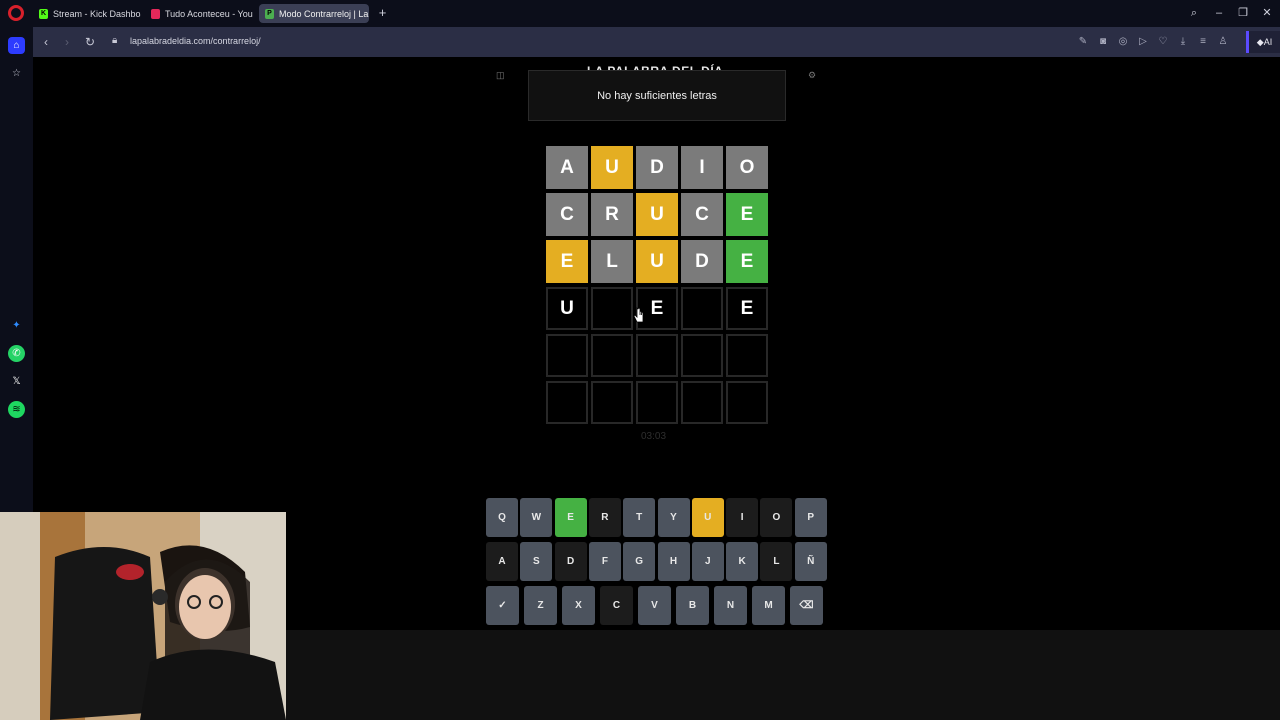 The height and width of the screenshot is (720, 1280). Describe the element at coordinates (43, 13) in the screenshot. I see `tab-favicon-icon: K` at that location.